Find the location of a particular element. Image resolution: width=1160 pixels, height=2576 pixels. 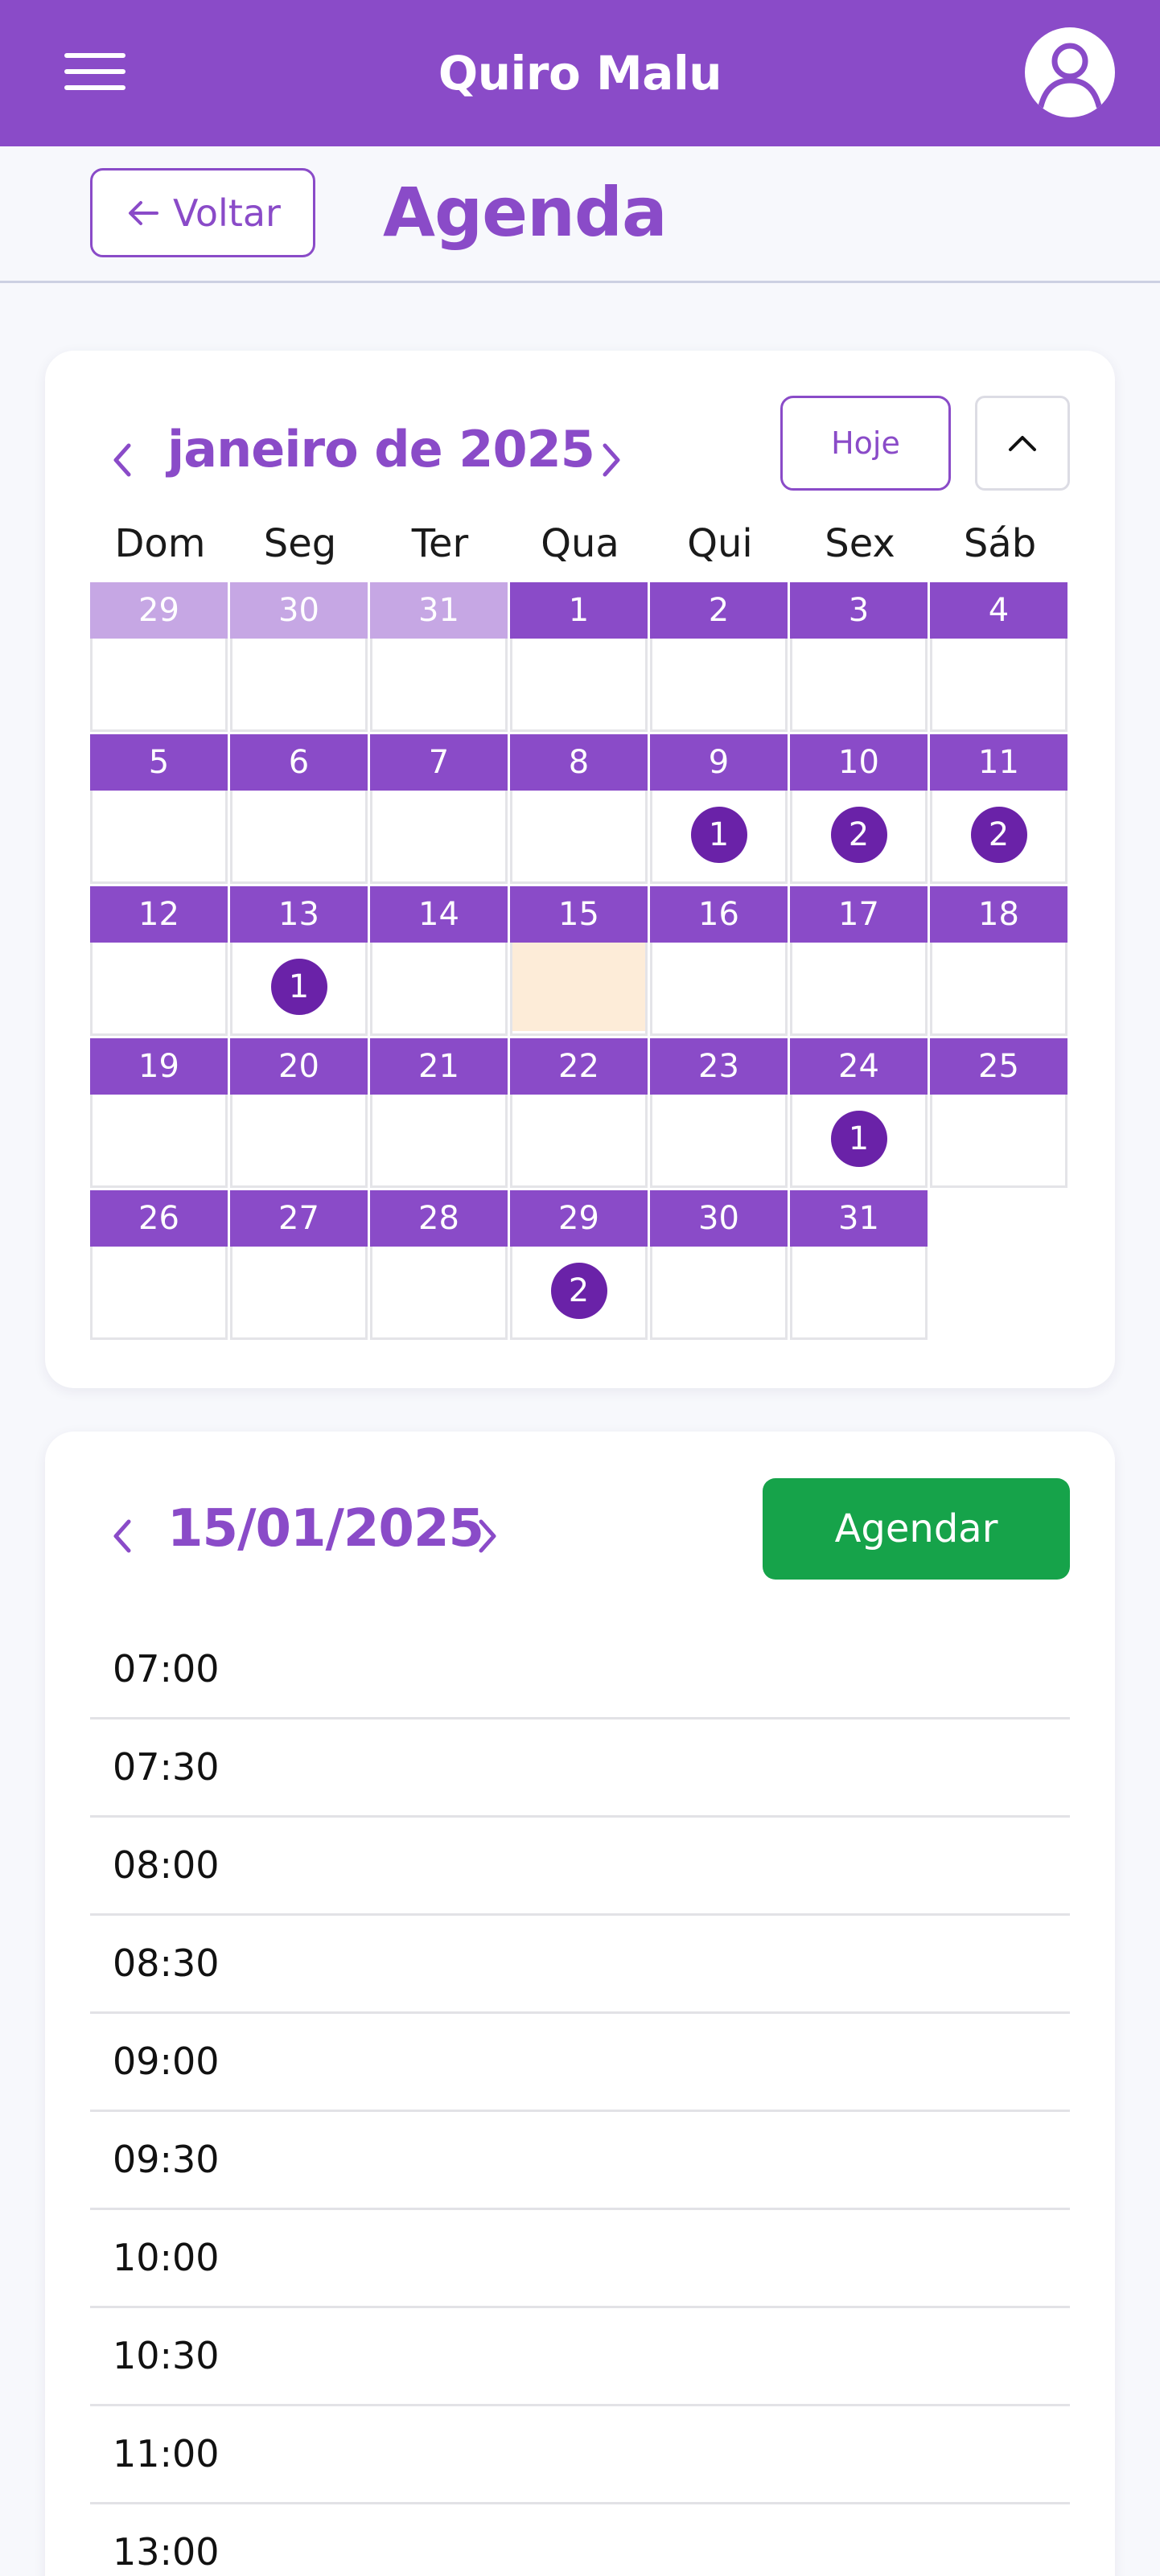

calendar-day-cell: 27 is located at coordinates (299, 1265).